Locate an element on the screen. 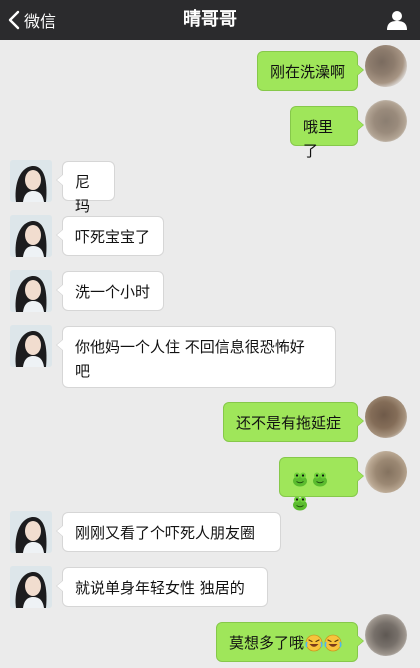 This screenshot has width=420, height=668. chevron-left-icon is located at coordinates (14, 20).